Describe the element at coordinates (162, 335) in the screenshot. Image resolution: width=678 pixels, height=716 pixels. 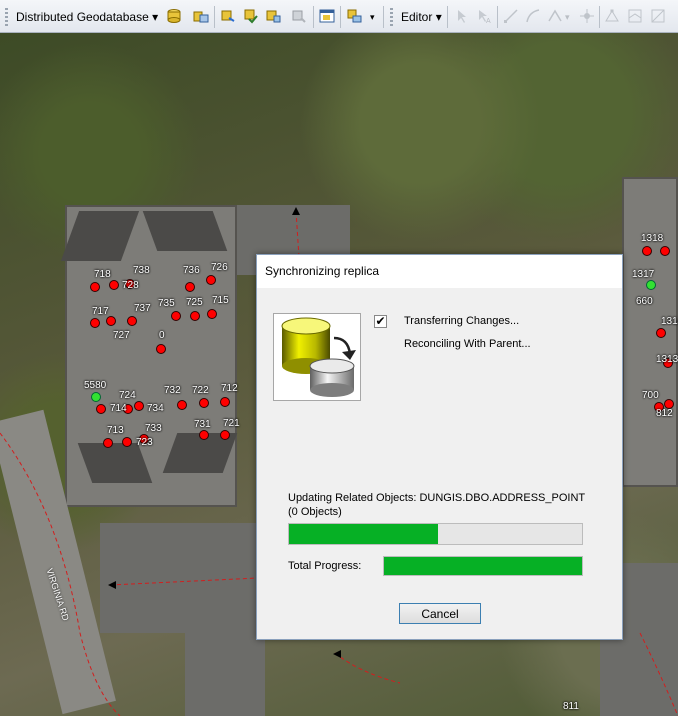
I see `address-point-label: 0` at that location.